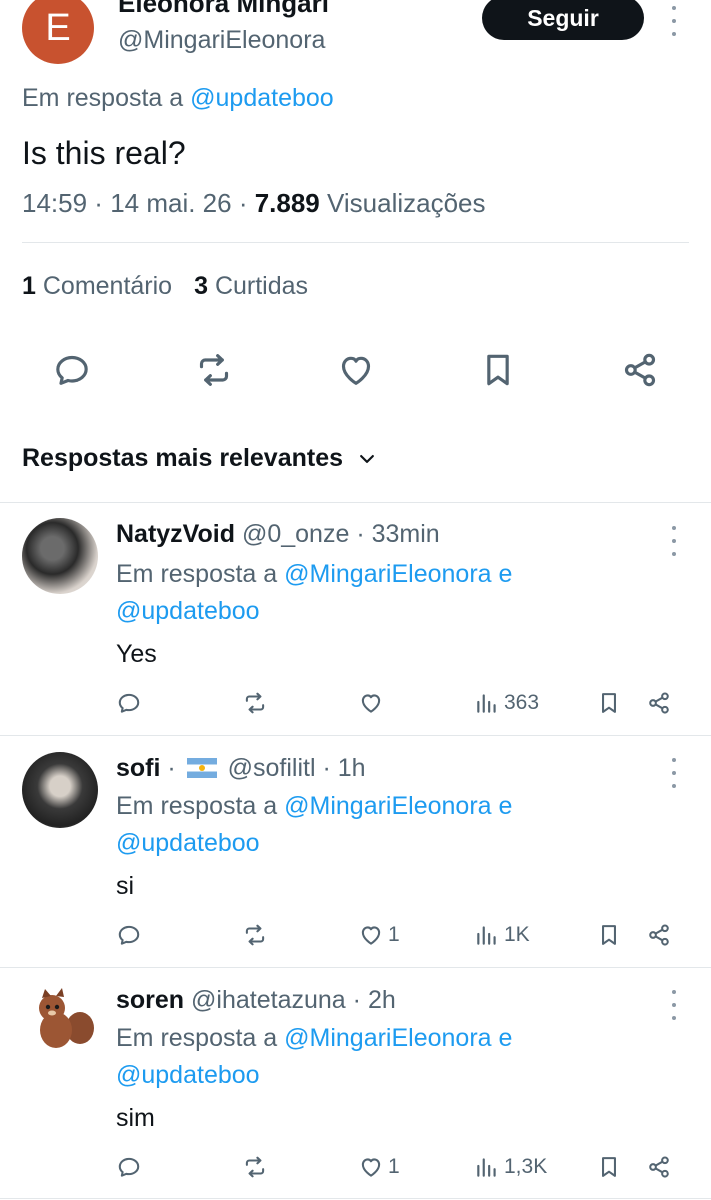 This screenshot has width=711, height=1200. I want to click on reply-text: Yes, so click(136, 654).